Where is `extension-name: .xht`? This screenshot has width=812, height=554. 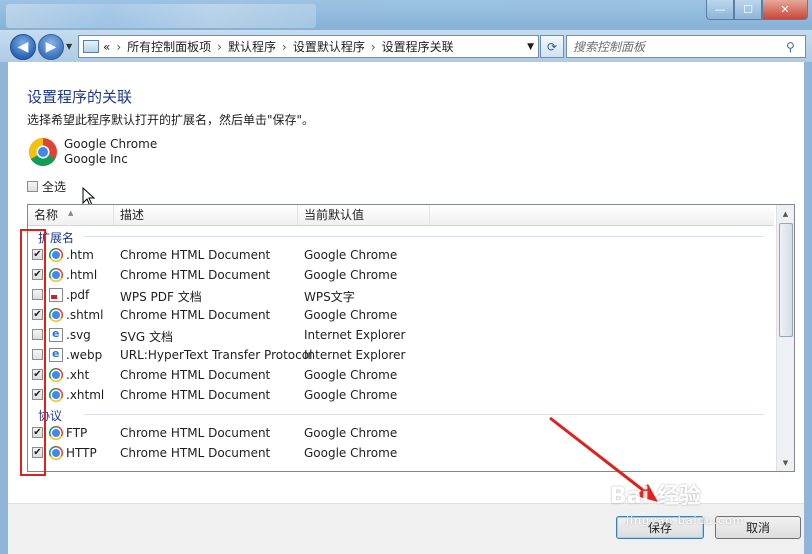 extension-name: .xht is located at coordinates (78, 375).